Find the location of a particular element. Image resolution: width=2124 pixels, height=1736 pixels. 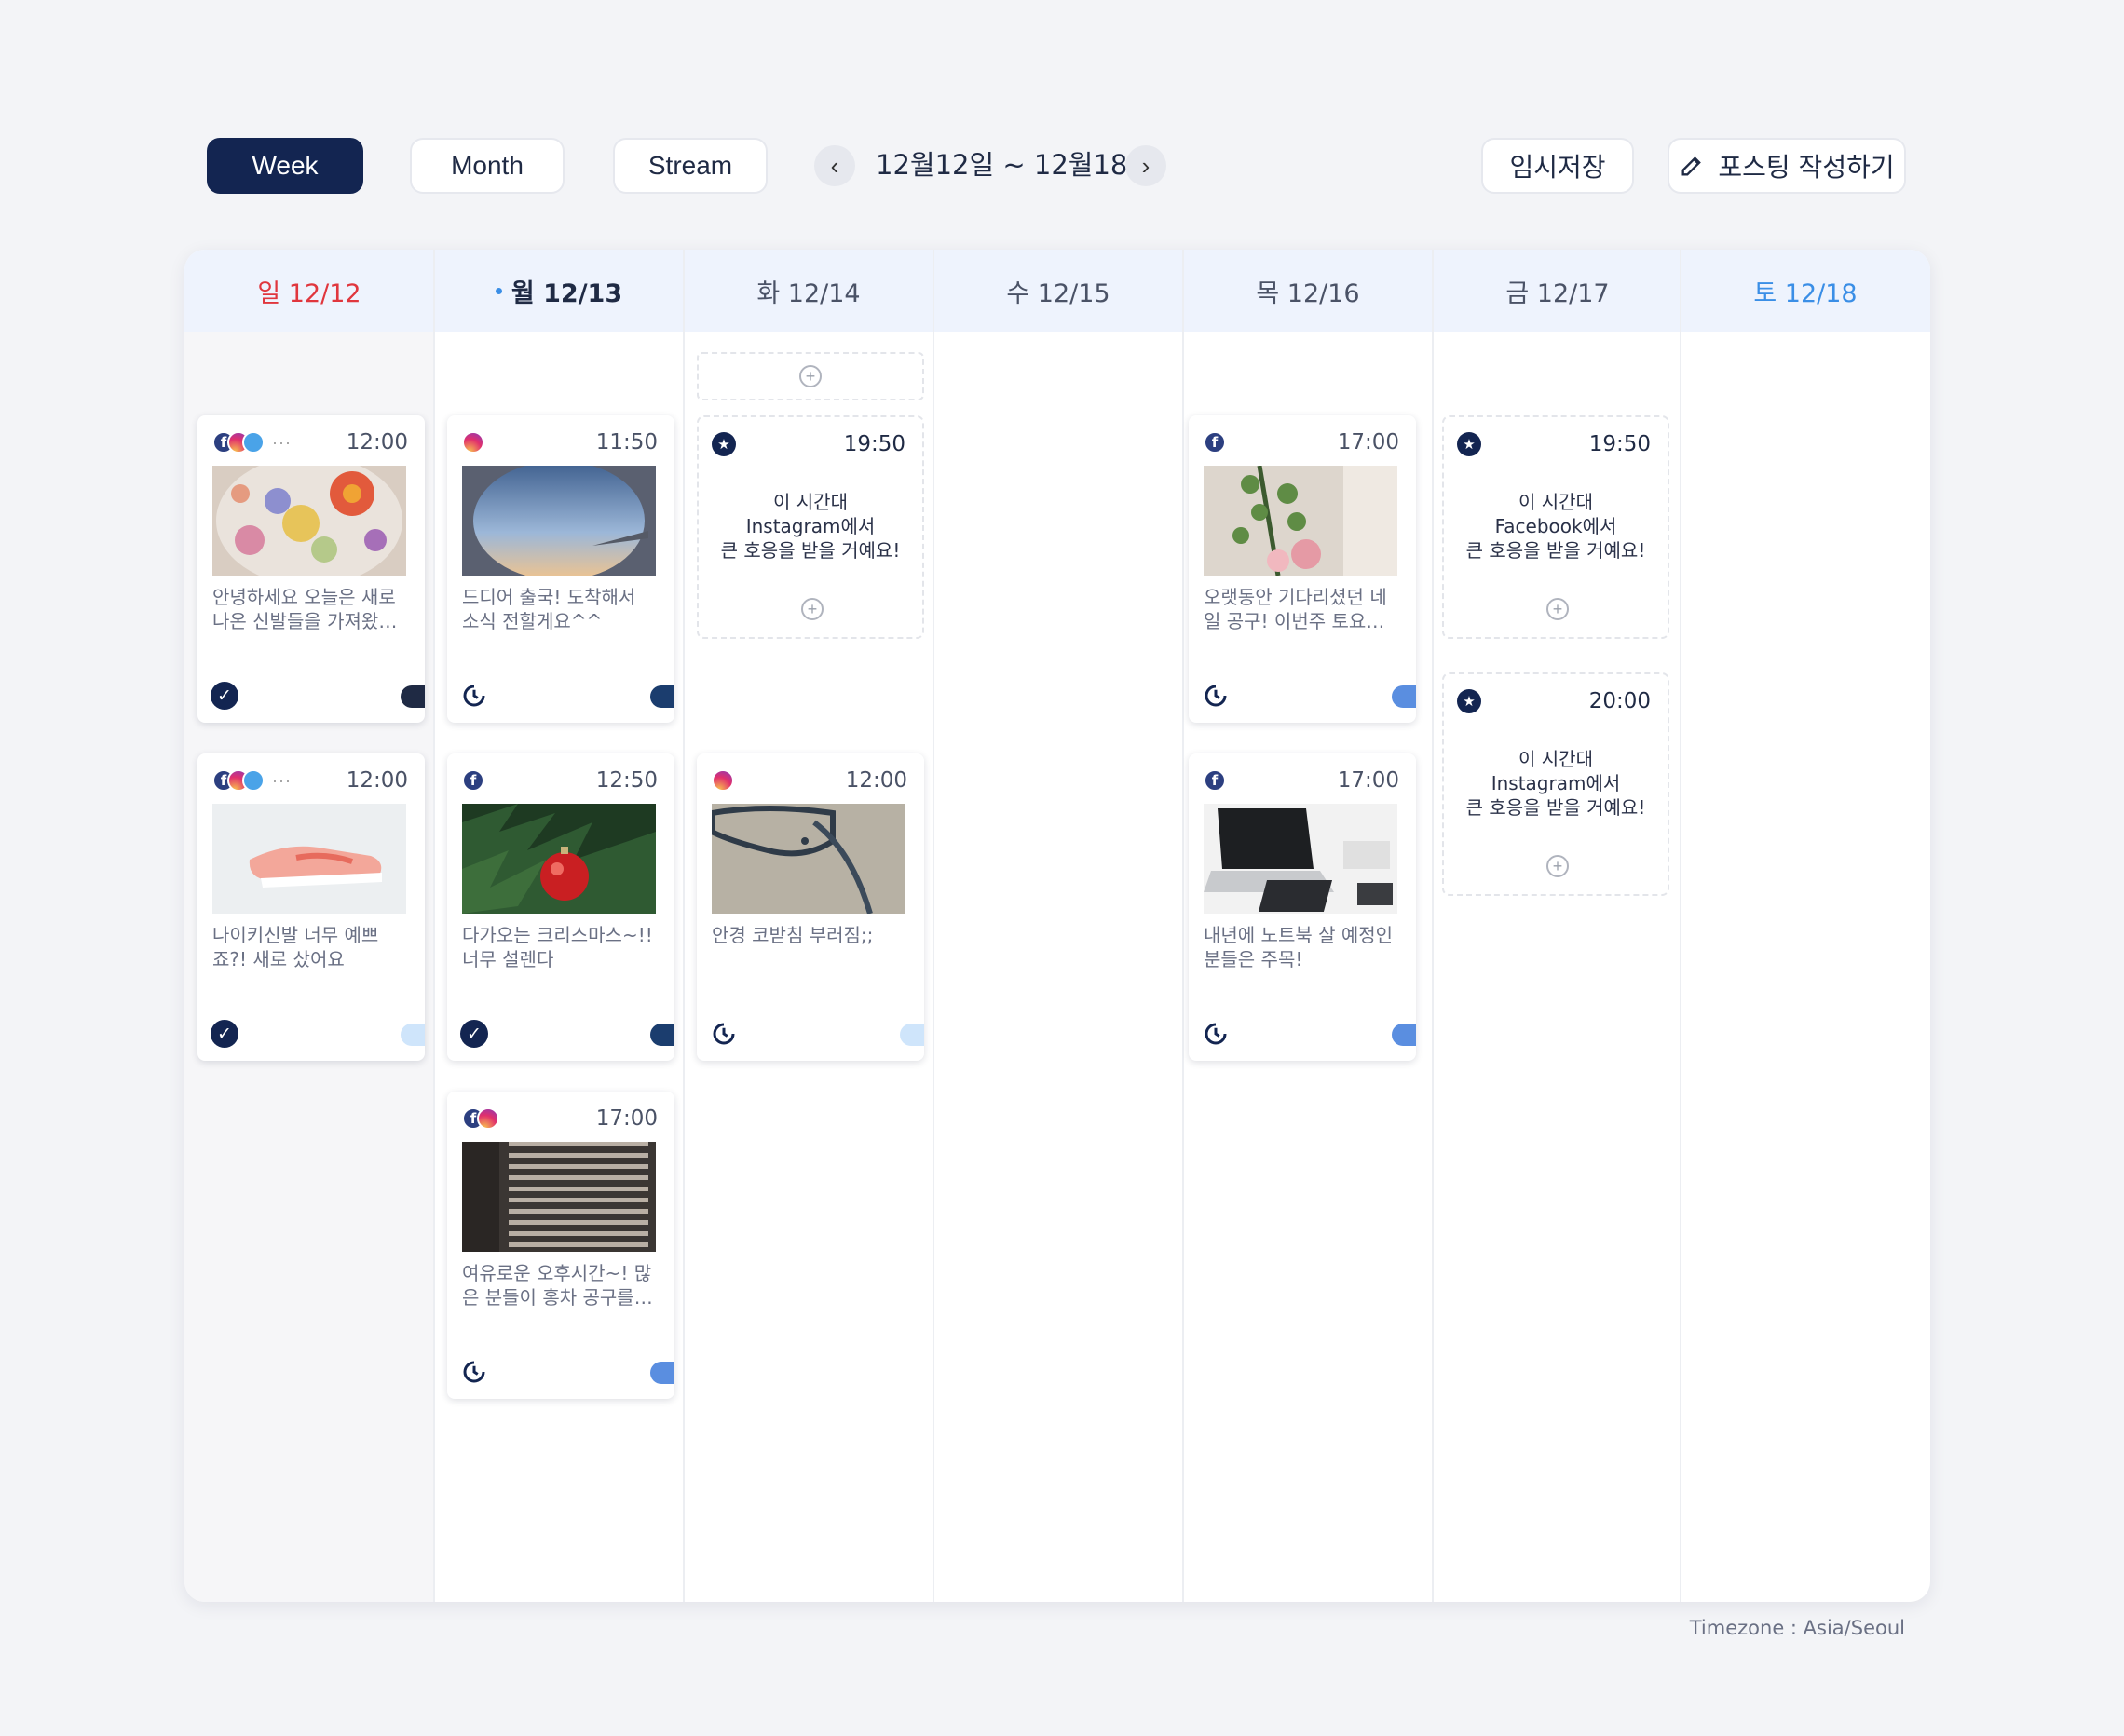

day-column-wed is located at coordinates (1057, 967).